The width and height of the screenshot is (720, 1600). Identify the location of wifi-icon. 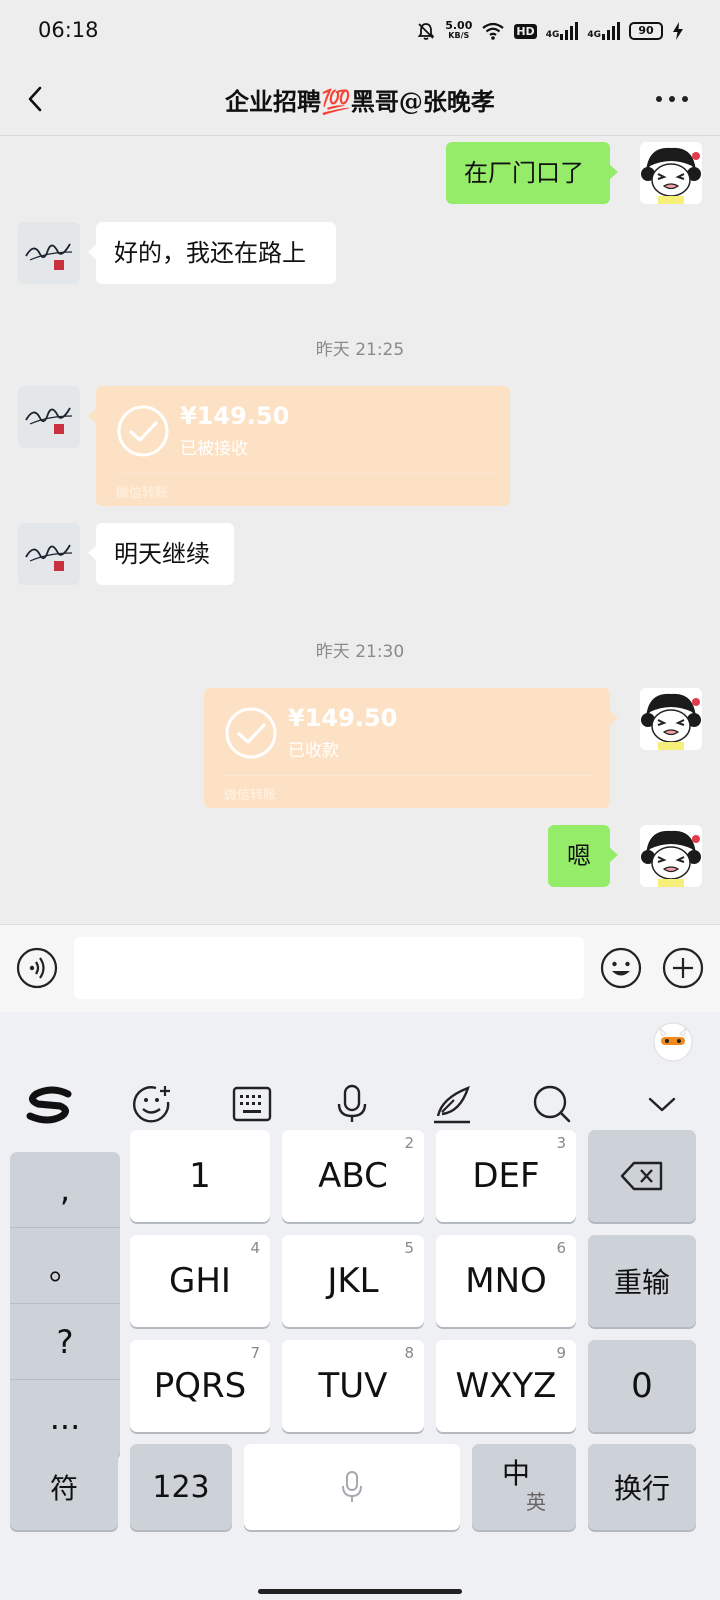
(493, 31).